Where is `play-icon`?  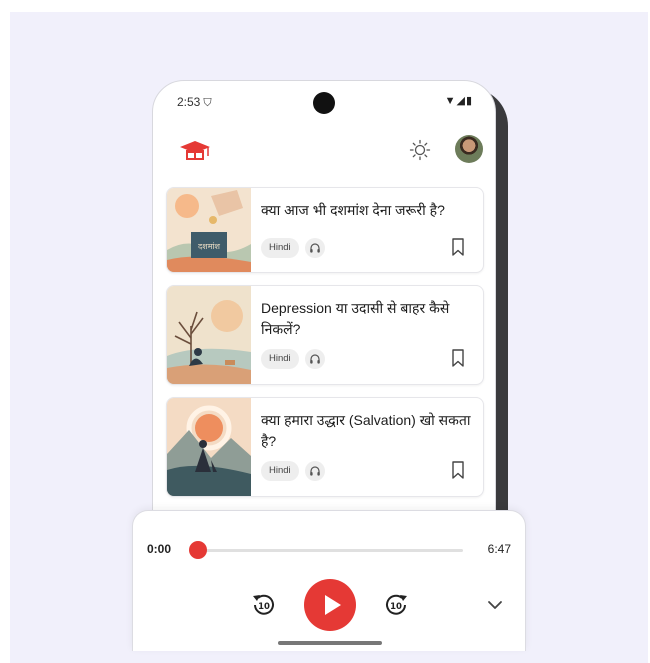 play-icon is located at coordinates (333, 605).